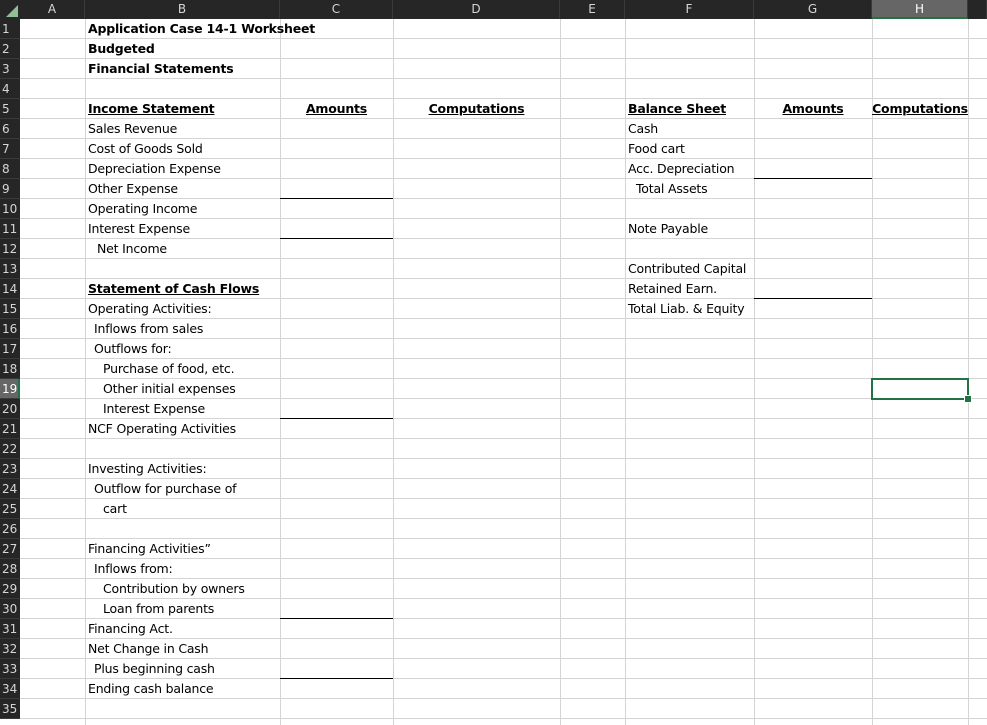 The image size is (987, 725). I want to click on row-header-30: 30, so click(10, 609).